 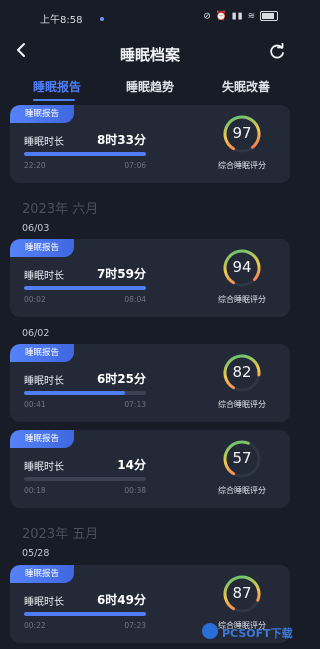 I want to click on tab-sleep-trend: 睡眠趋势, so click(x=150, y=86).